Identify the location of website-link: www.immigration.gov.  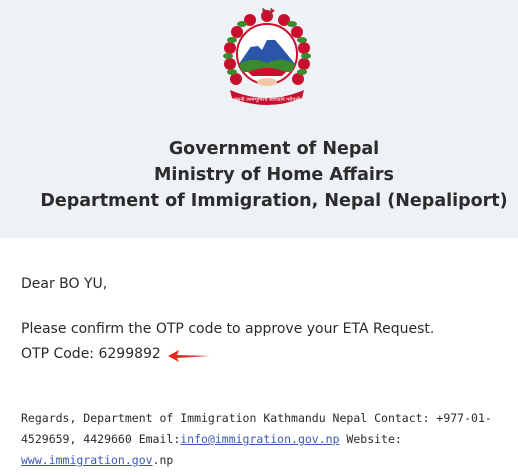
(87, 460).